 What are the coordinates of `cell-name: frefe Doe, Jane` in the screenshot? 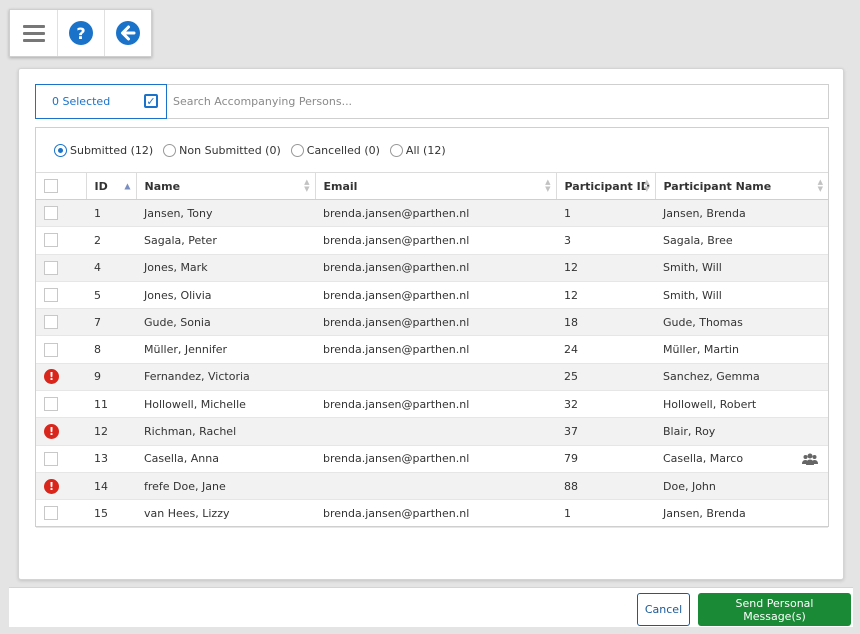 It's located at (225, 486).